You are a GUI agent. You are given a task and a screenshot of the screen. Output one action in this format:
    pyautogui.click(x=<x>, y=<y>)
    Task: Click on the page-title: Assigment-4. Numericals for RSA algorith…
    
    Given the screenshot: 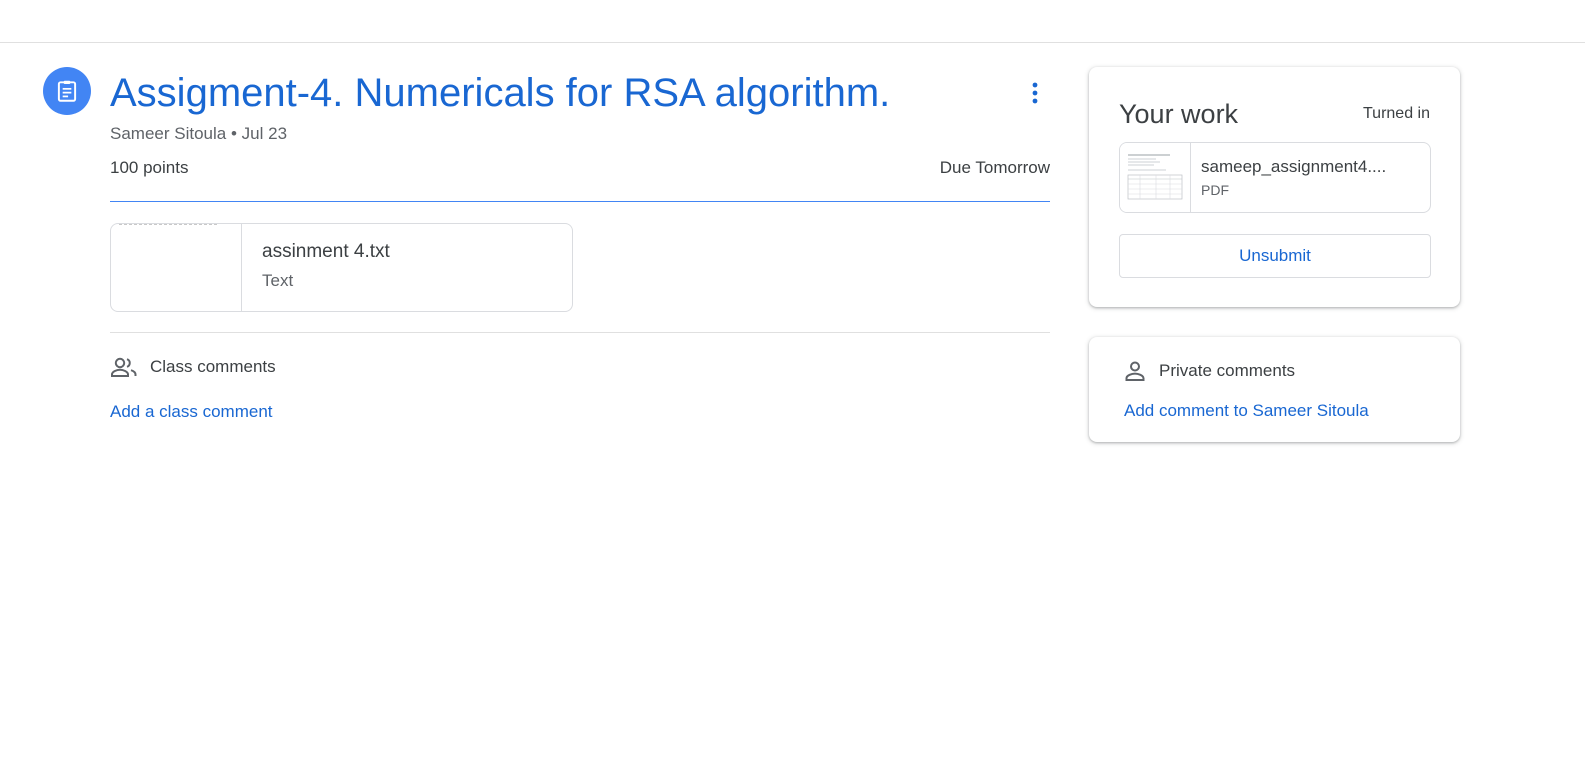 What is the action you would take?
    pyautogui.click(x=500, y=93)
    